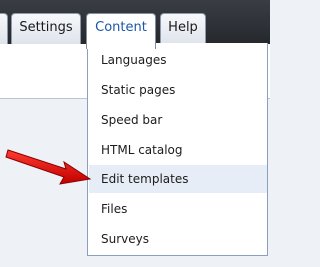 The image size is (320, 267). What do you see at coordinates (46, 28) in the screenshot?
I see `tab-settings: Settings` at bounding box center [46, 28].